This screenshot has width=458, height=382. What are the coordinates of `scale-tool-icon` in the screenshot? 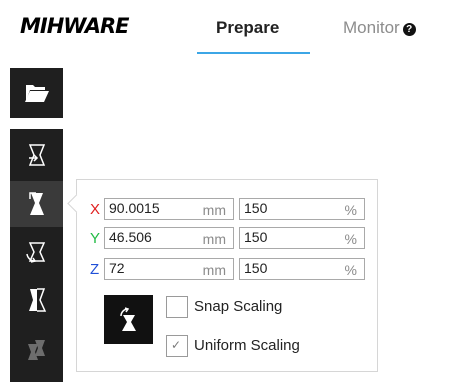 It's located at (36, 203).